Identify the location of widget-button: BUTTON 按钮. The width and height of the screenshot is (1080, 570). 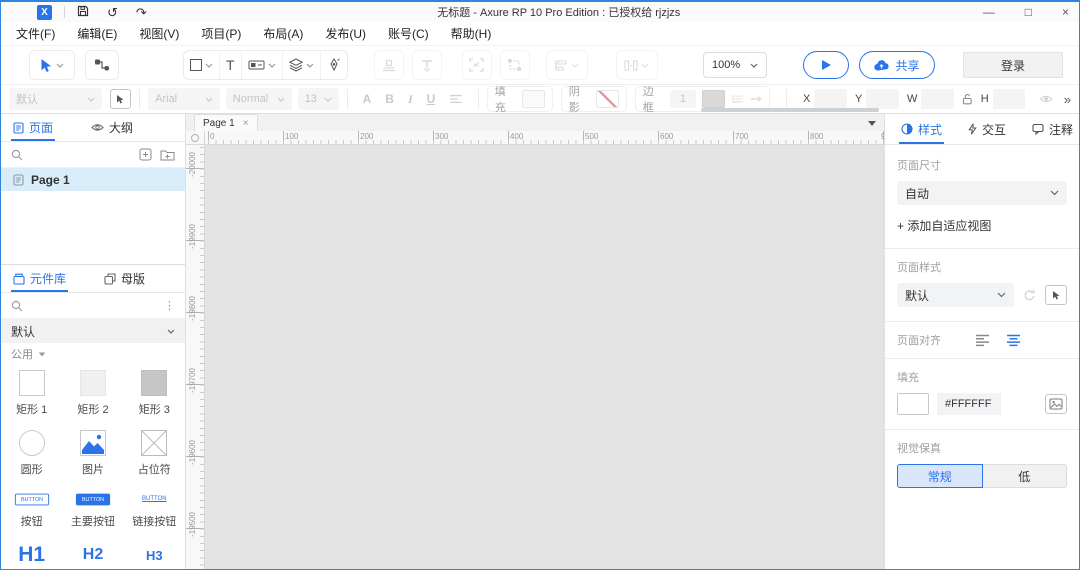
(31, 513).